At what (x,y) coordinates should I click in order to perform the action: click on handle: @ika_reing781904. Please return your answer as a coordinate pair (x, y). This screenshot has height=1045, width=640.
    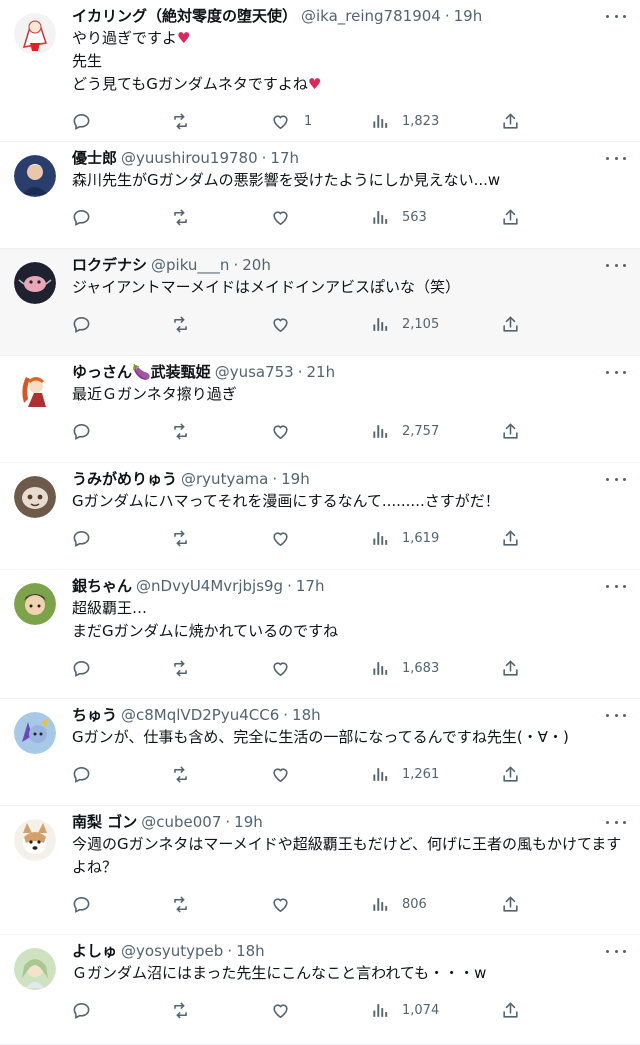
    Looking at the image, I should click on (371, 16).